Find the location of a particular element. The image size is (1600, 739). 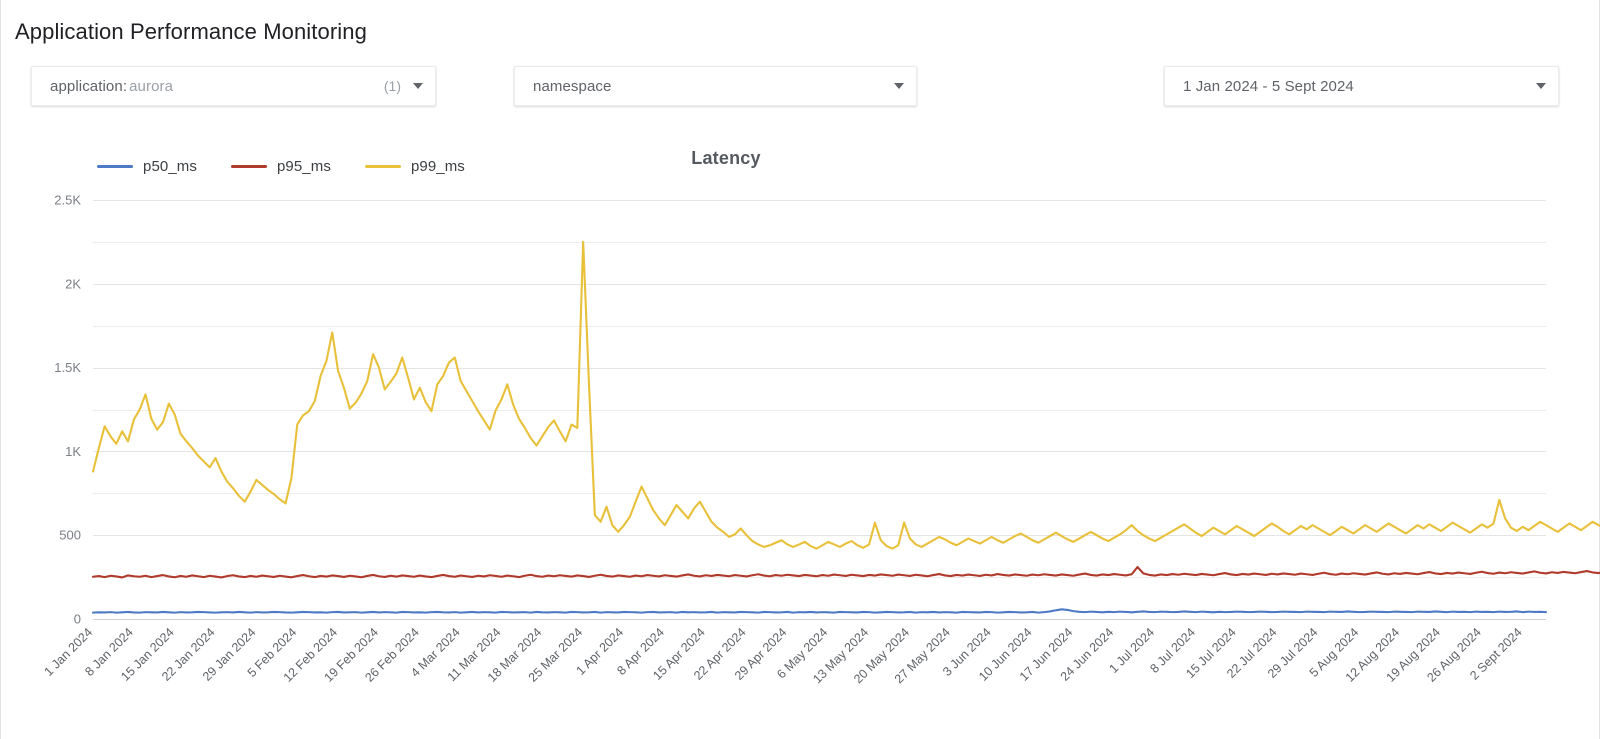

filter-namespace-placeholder: namespace is located at coordinates (572, 86).